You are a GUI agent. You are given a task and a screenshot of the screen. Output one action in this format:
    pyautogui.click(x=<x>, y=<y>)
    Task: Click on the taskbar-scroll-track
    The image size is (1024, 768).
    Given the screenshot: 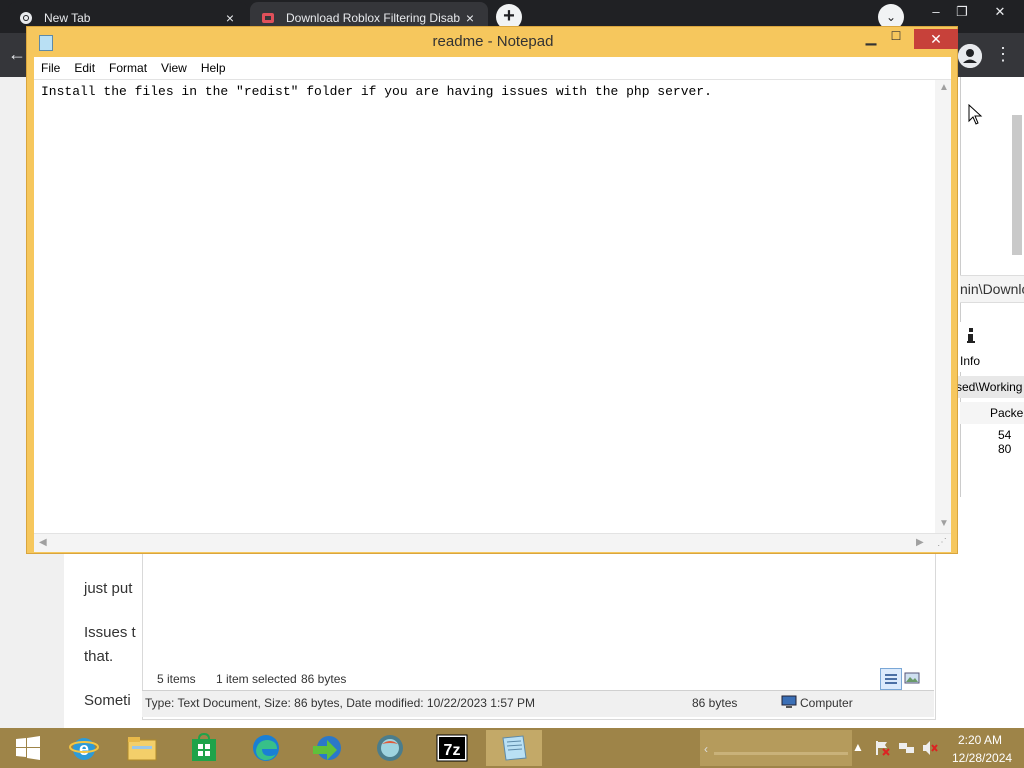 What is the action you would take?
    pyautogui.click(x=781, y=753)
    